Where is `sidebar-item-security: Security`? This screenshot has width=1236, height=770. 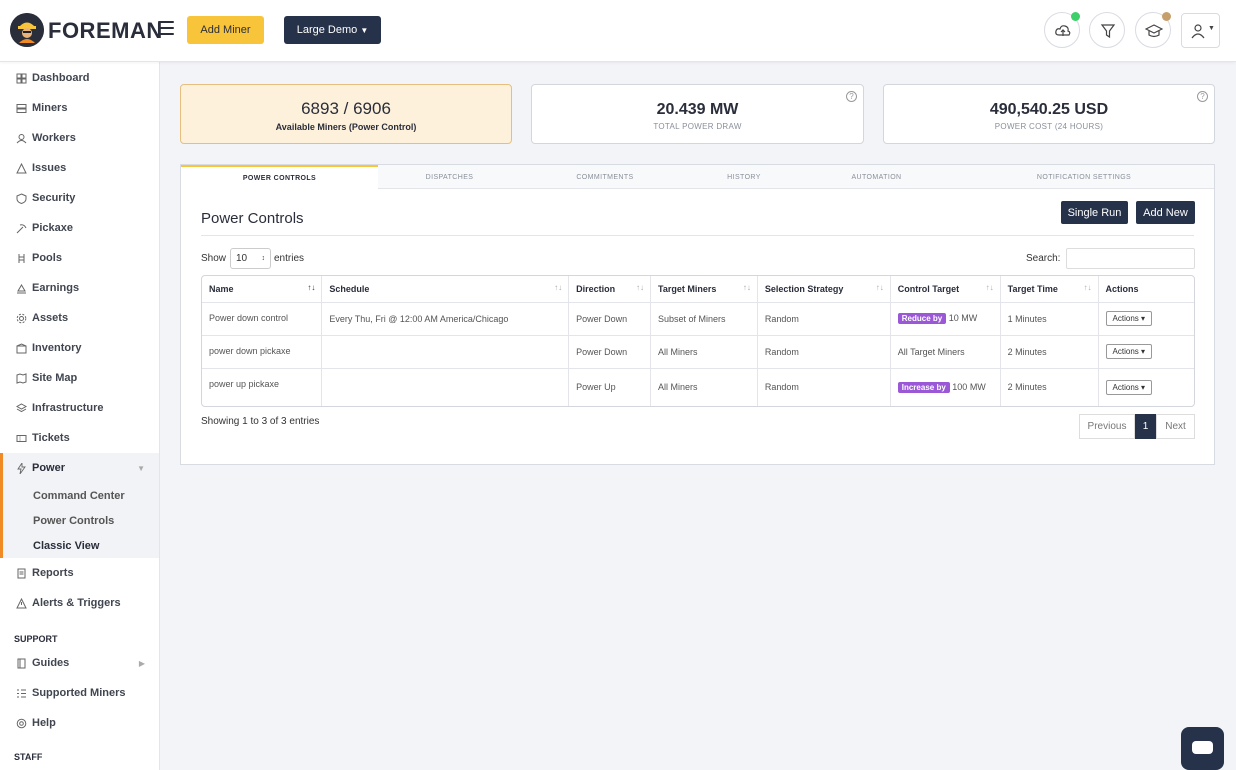
sidebar-item-security: Security is located at coordinates (79, 198).